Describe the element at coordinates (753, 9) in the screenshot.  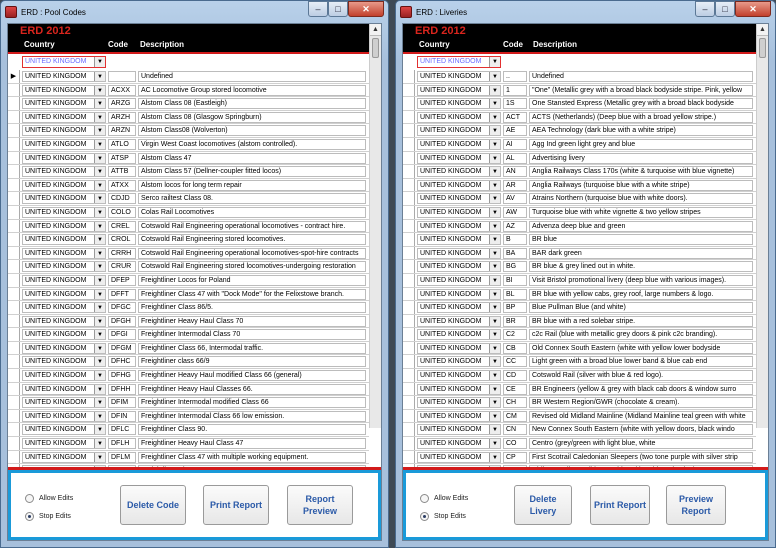
I see `close-button: ✕` at that location.